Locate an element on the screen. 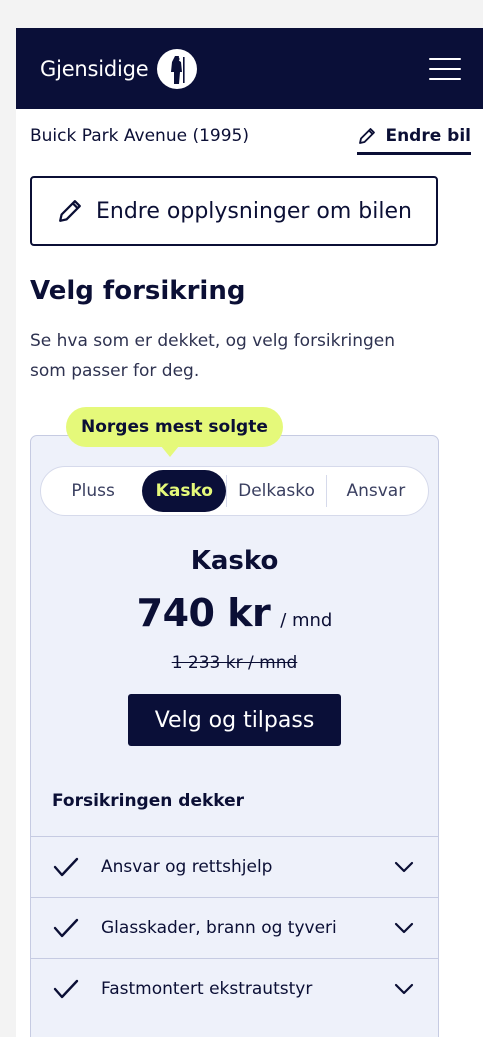 The image size is (483, 1037). coverage-item: Fastmontert ekstrautstyr is located at coordinates (234, 988).